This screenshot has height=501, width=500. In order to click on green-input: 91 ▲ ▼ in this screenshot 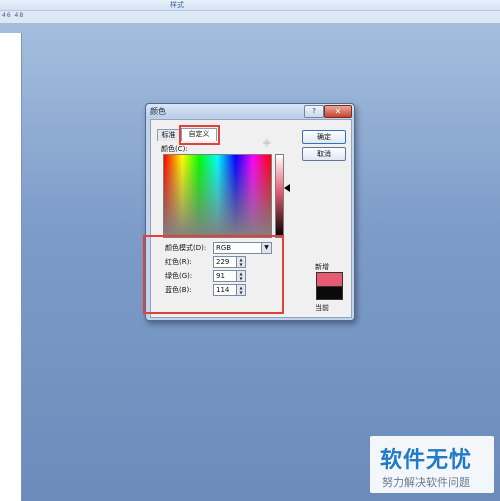, I will do `click(229, 276)`.